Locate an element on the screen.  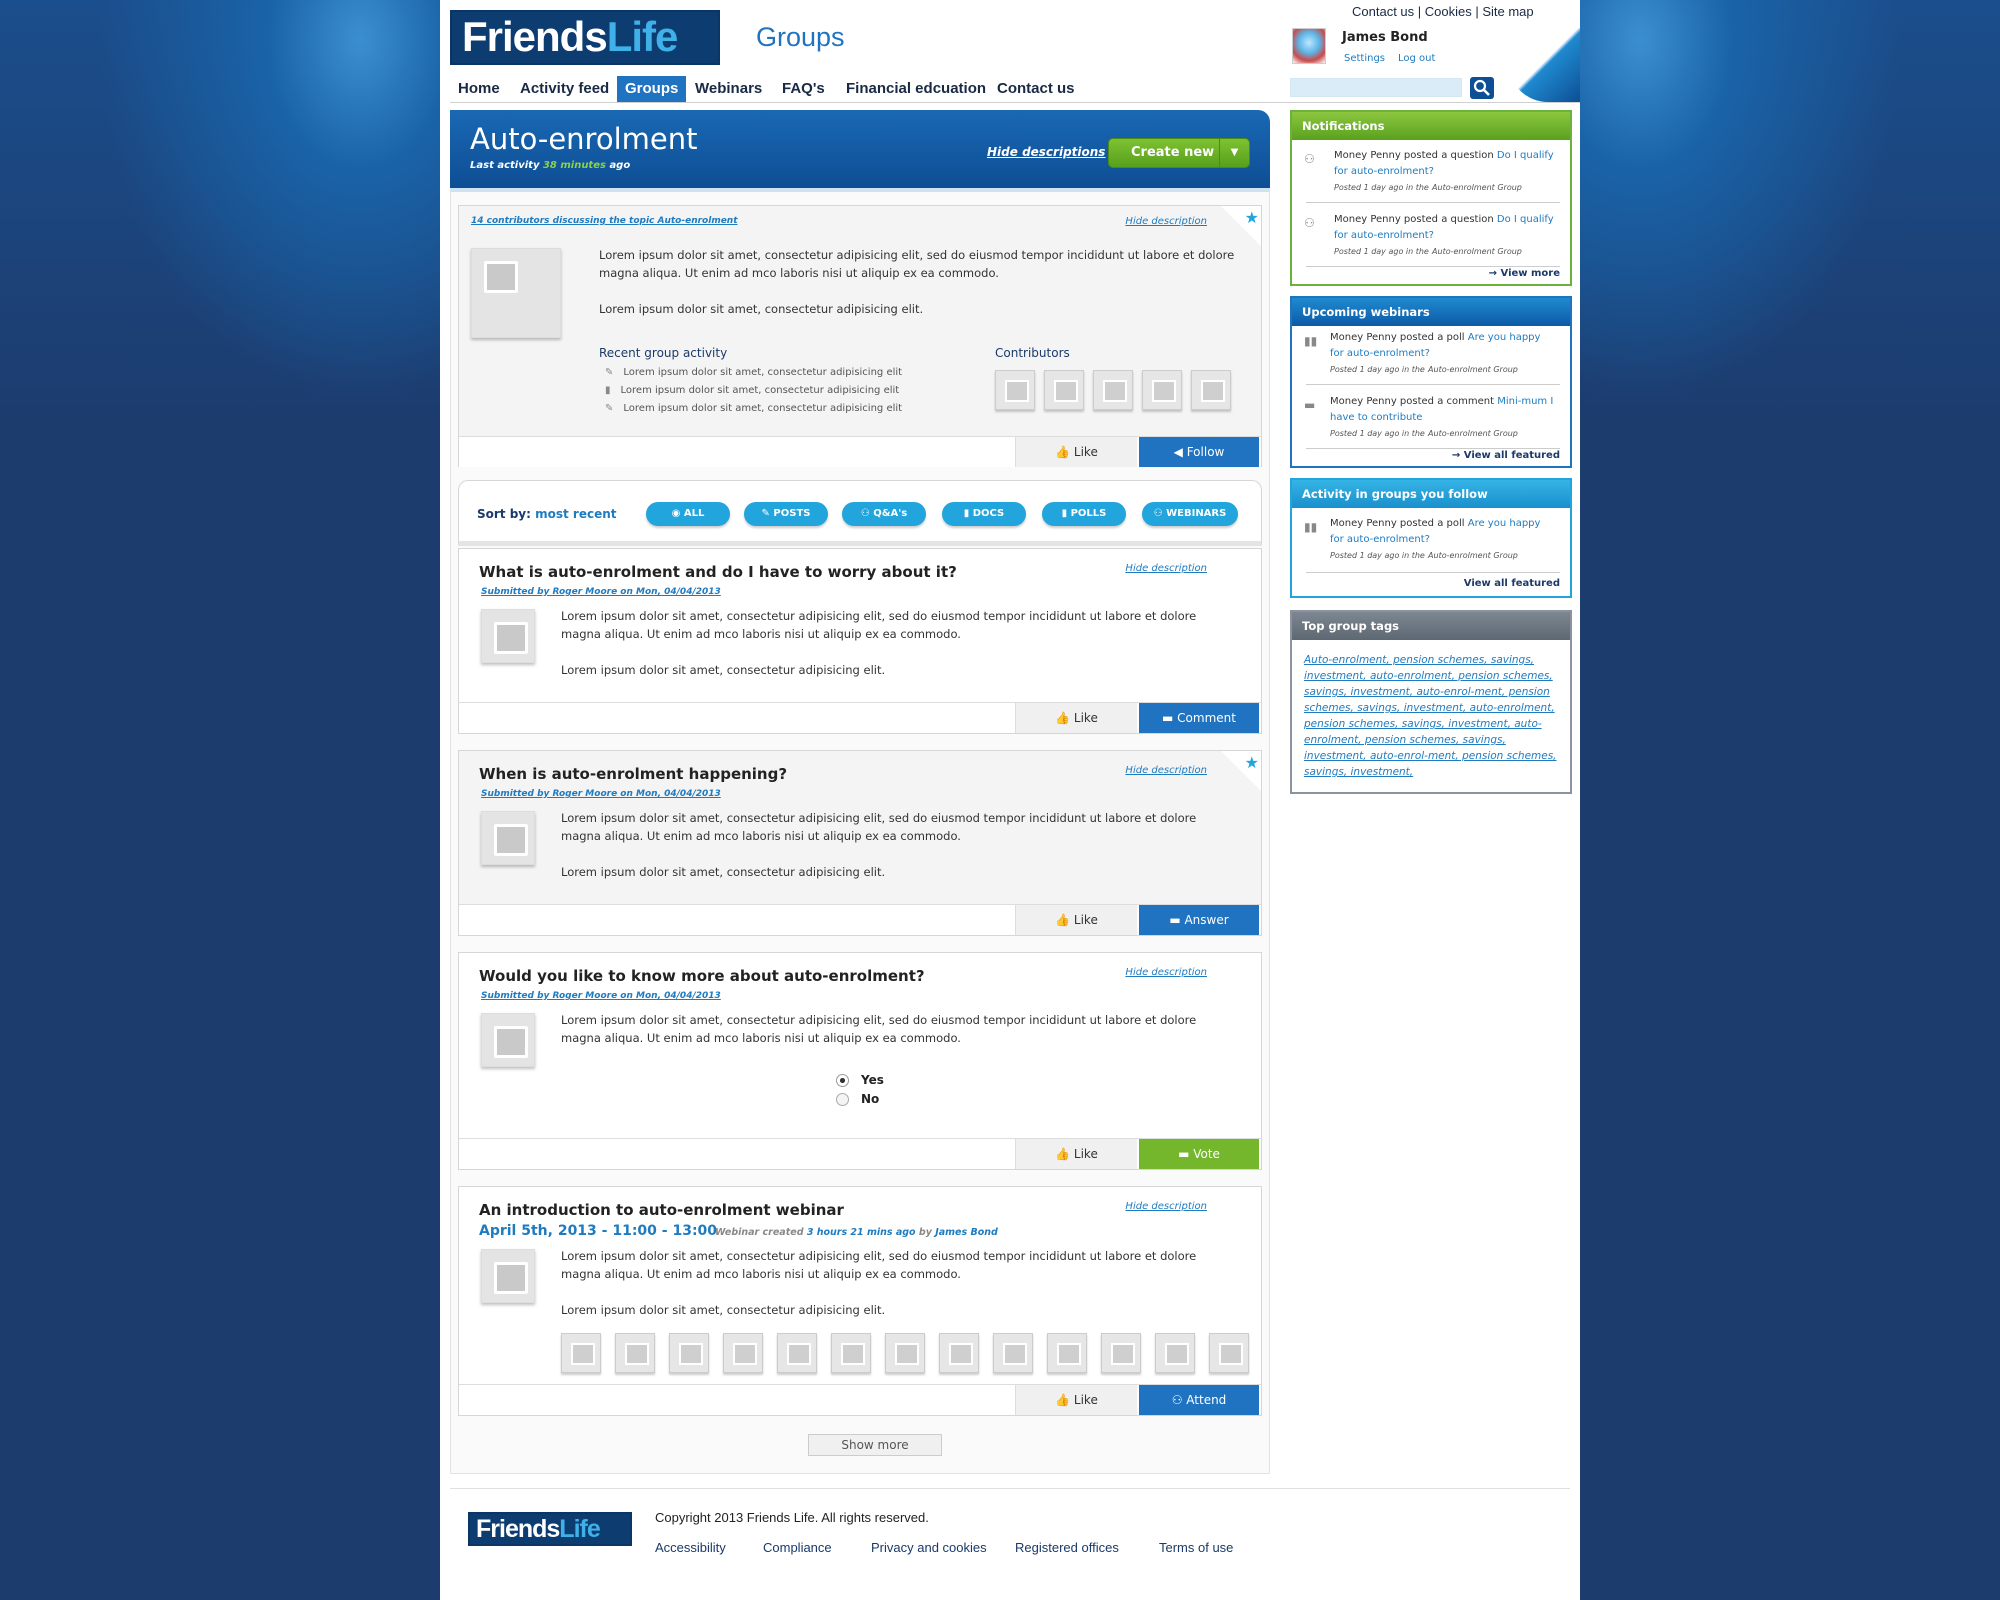
view-more-link: → View more is located at coordinates (1524, 273).